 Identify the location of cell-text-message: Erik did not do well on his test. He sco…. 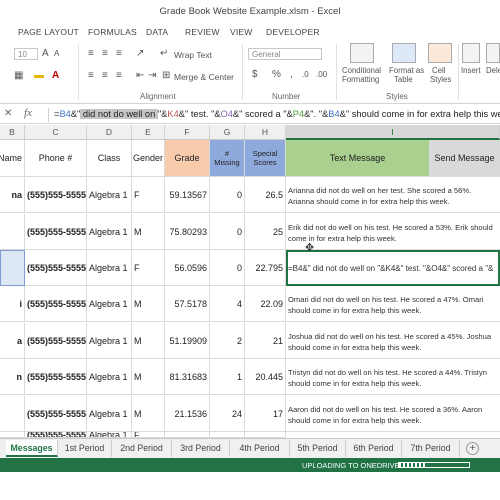
(393, 232).